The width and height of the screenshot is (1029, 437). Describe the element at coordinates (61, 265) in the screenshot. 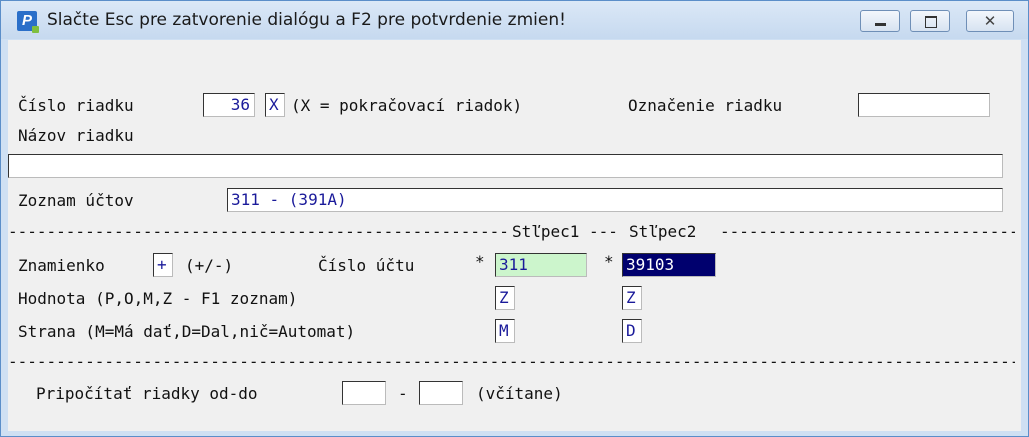

I see `sign-label: Znamienko` at that location.